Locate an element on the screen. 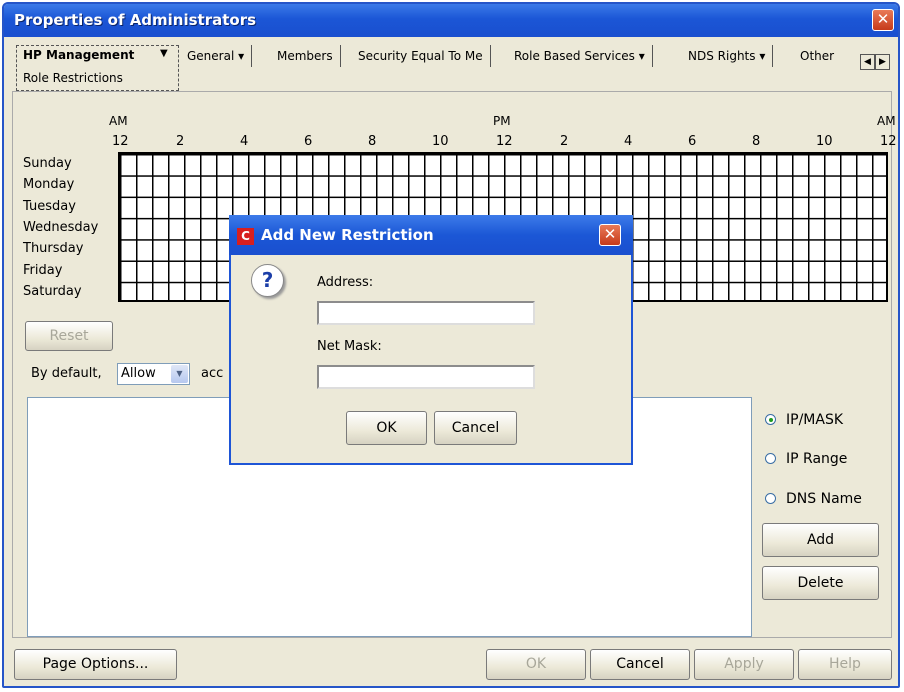  tab-role-restrictions: Role Restrictions is located at coordinates (73, 78).